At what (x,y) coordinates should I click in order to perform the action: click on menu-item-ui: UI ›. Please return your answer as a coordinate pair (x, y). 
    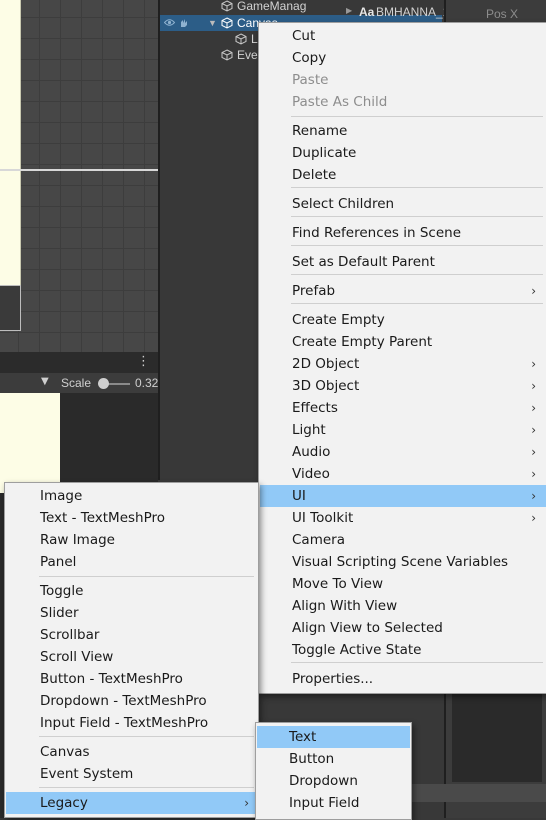
    Looking at the image, I should click on (403, 496).